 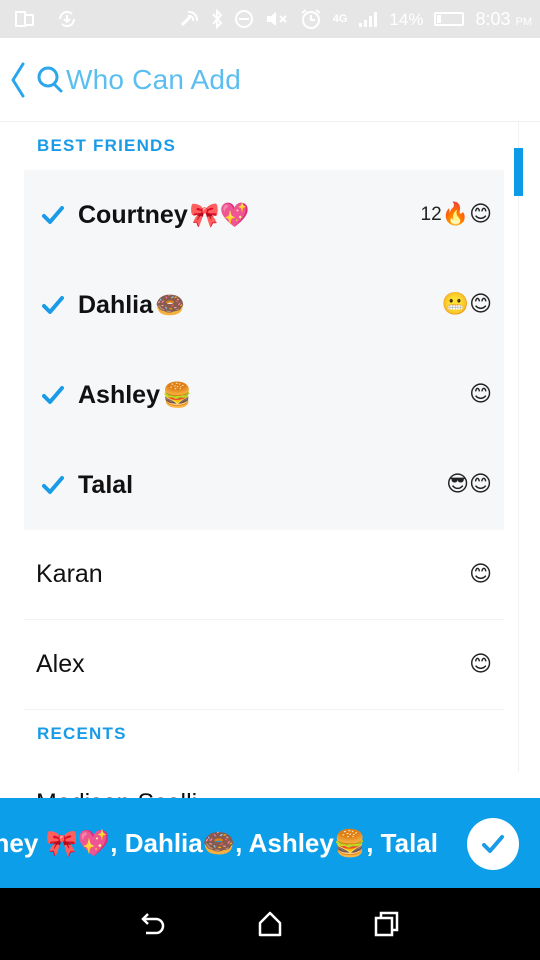 What do you see at coordinates (133, 214) in the screenshot?
I see `friend-name: Courtney` at bounding box center [133, 214].